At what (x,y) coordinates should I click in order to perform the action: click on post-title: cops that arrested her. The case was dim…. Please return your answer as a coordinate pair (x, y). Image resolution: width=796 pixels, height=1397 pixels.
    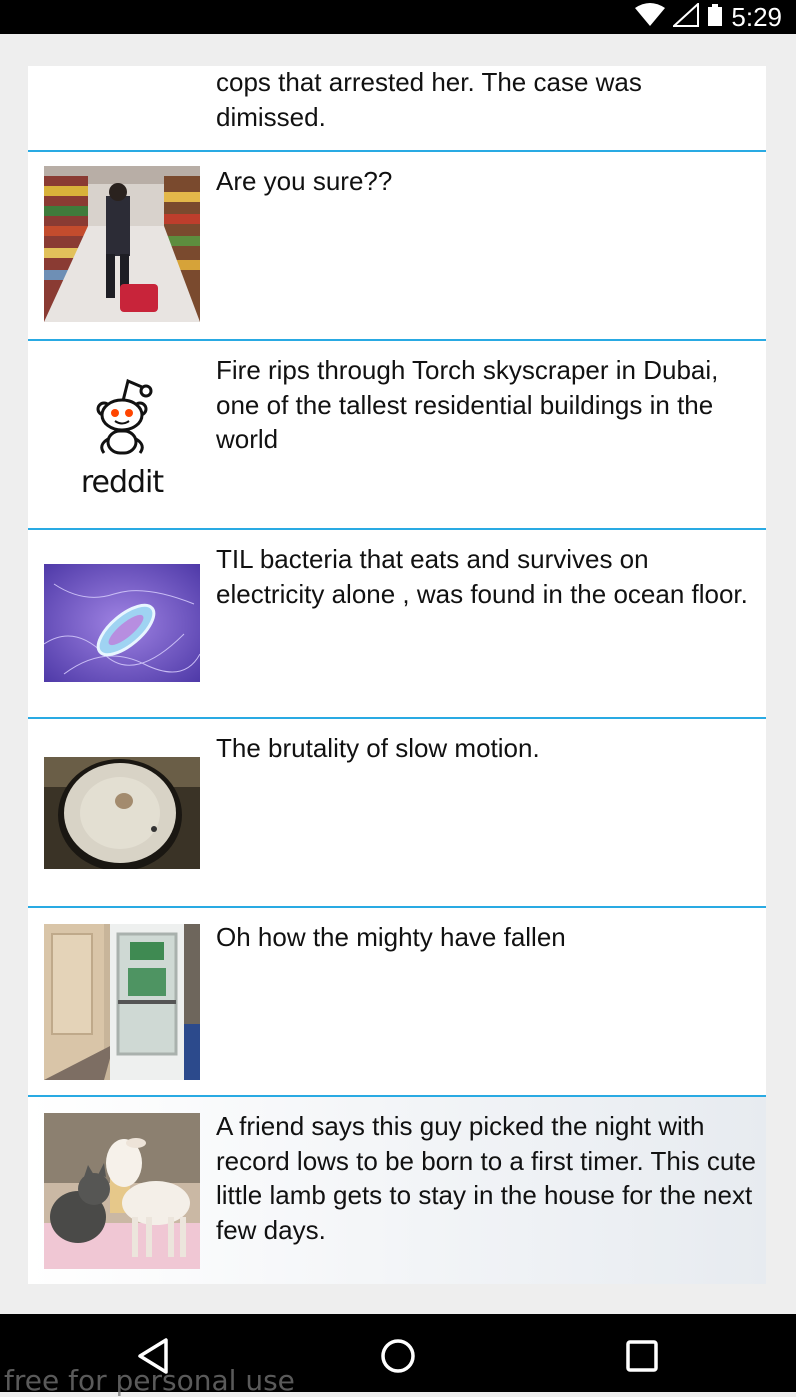
    Looking at the image, I should click on (429, 99).